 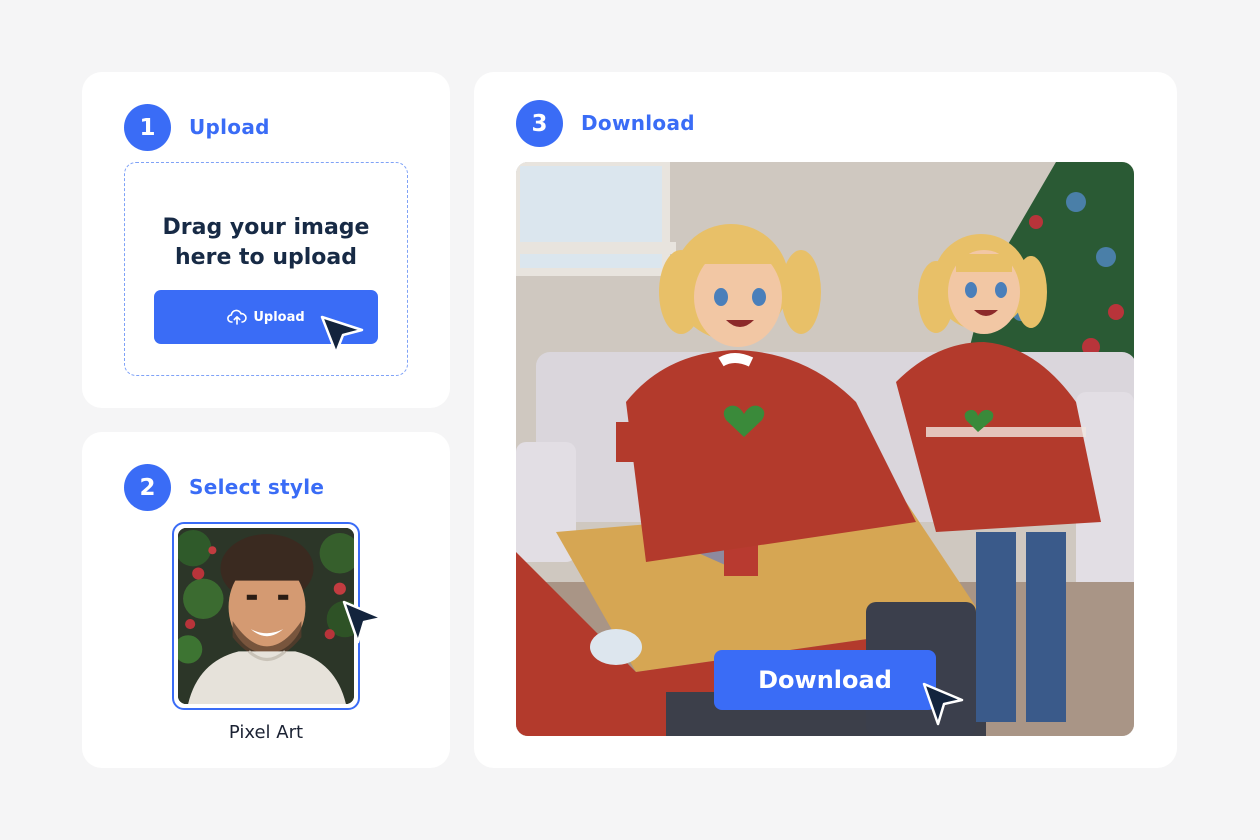 I want to click on dropzone-instructions: Drag your image here to upload, so click(x=266, y=242).